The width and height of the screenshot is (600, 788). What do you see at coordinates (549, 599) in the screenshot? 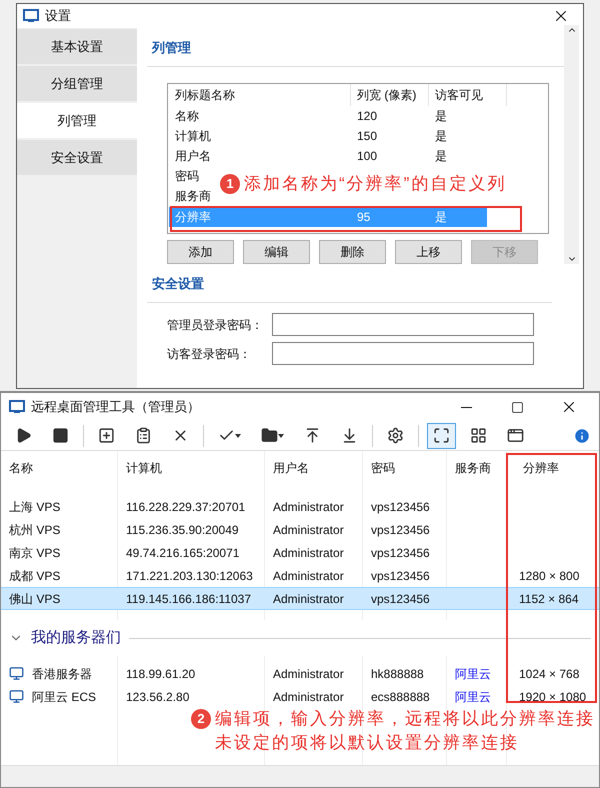
I see `table-cell: 1152 × 864` at bounding box center [549, 599].